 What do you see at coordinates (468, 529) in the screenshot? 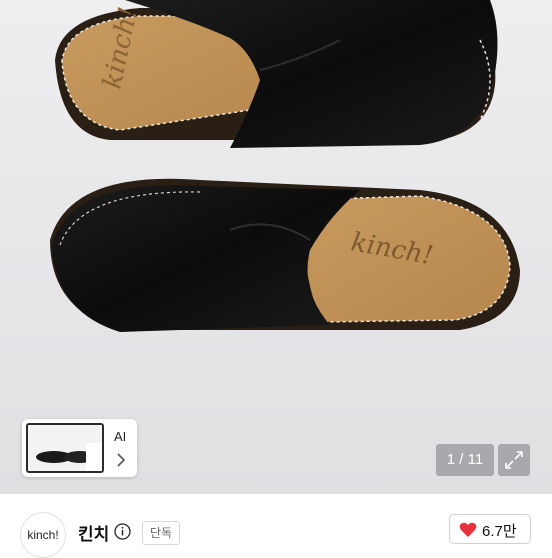
I see `heart-icon` at bounding box center [468, 529].